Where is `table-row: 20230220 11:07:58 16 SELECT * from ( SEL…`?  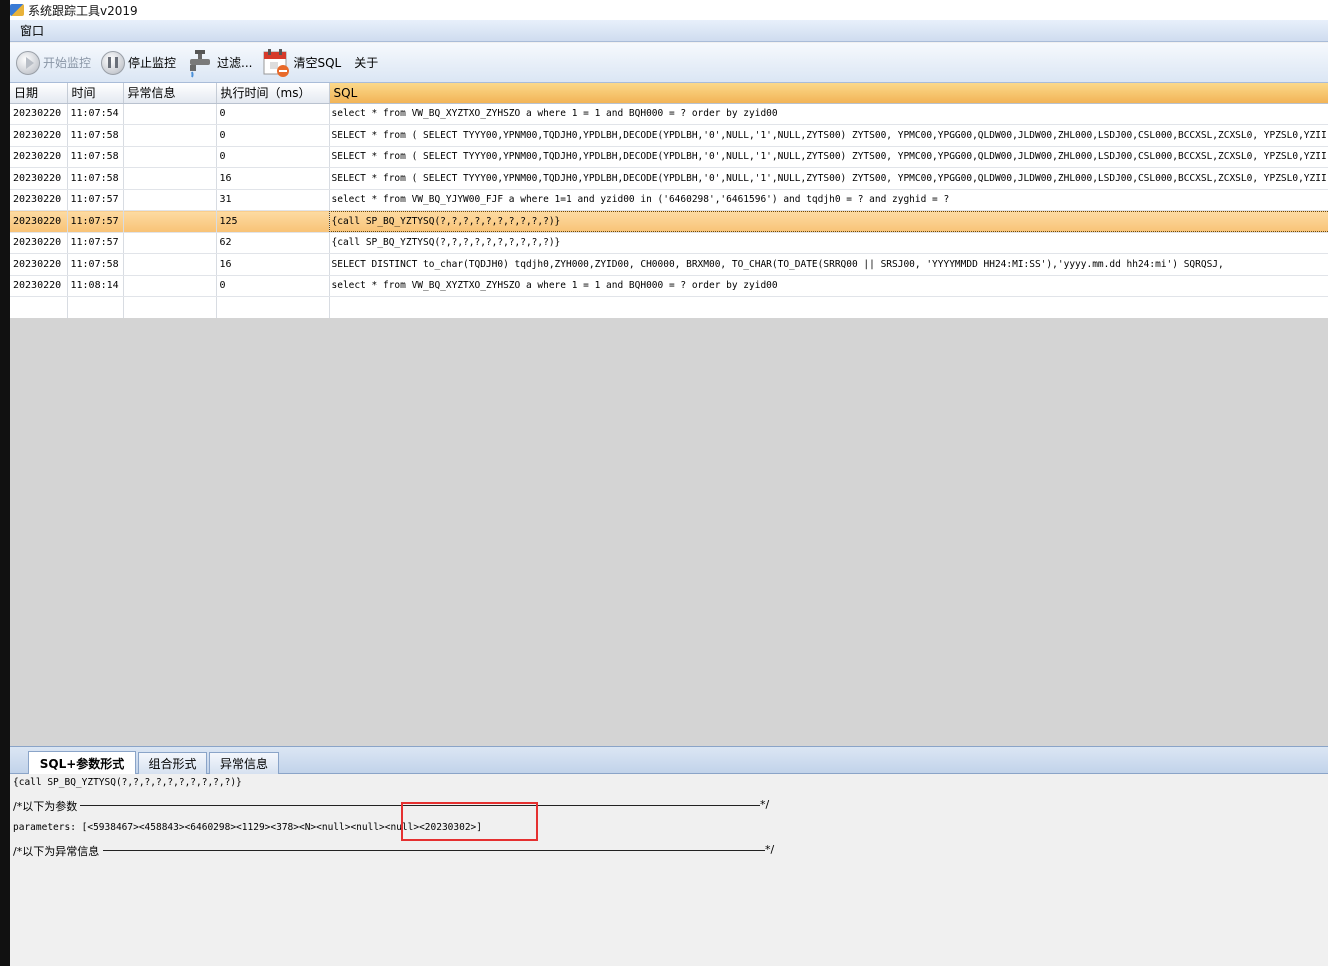 table-row: 20230220 11:07:58 16 SELECT * from ( SEL… is located at coordinates (669, 178).